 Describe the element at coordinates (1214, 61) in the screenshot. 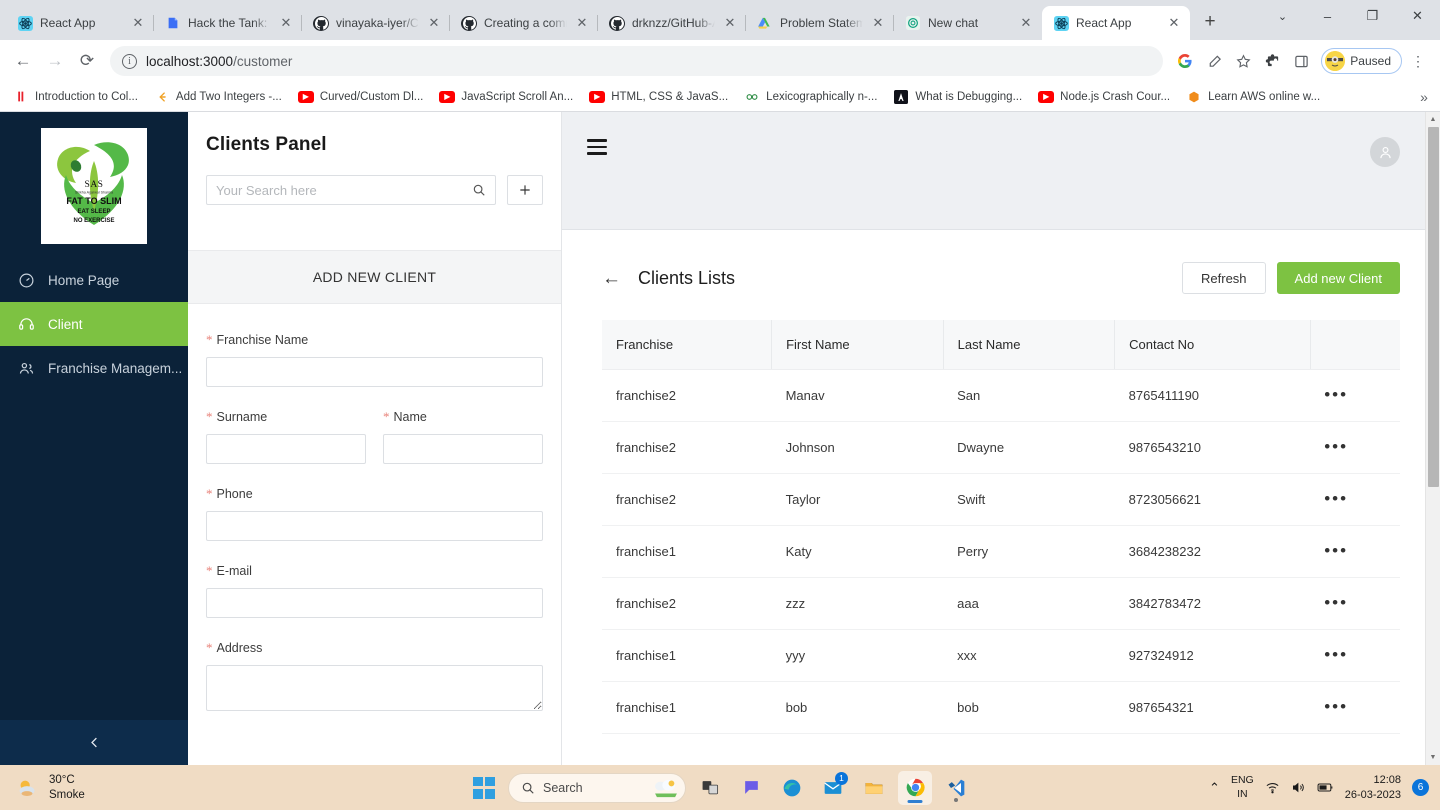

I see `share-icon` at that location.